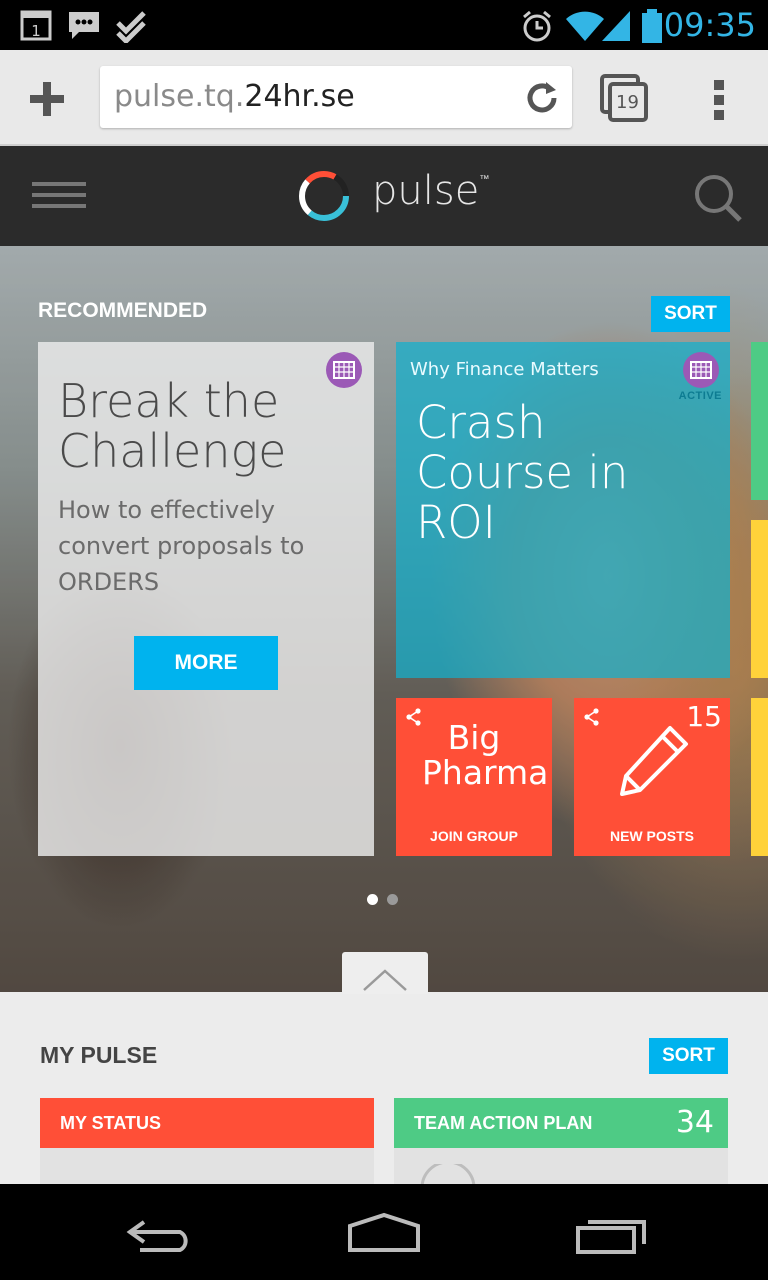 The image size is (768, 1280). I want to click on card-title: Crash Course in ROI, so click(522, 472).